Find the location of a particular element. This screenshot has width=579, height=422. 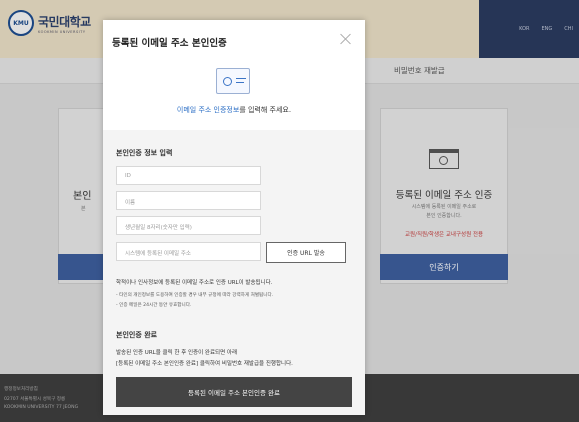

section-complete-title: 본인인증 완료 is located at coordinates (137, 335).